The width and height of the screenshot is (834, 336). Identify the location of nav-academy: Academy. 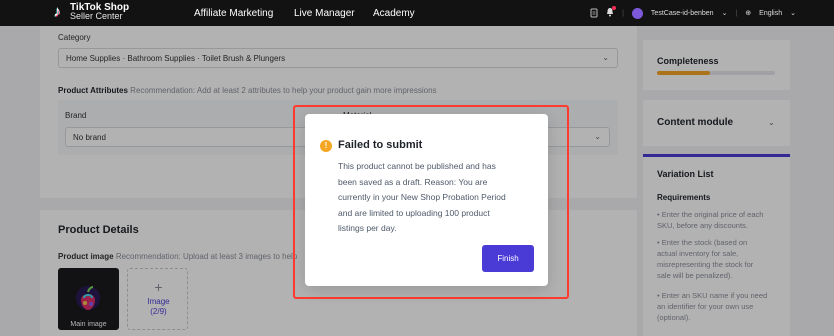
(394, 13).